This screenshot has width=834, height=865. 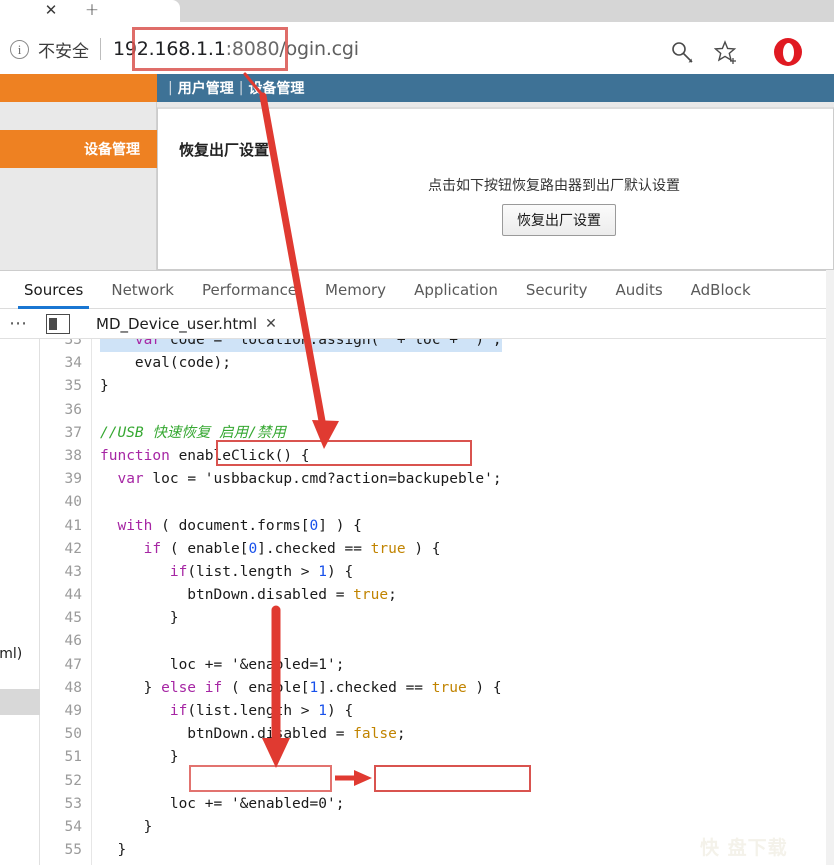 I want to click on opera-logo-icon, so click(x=788, y=52).